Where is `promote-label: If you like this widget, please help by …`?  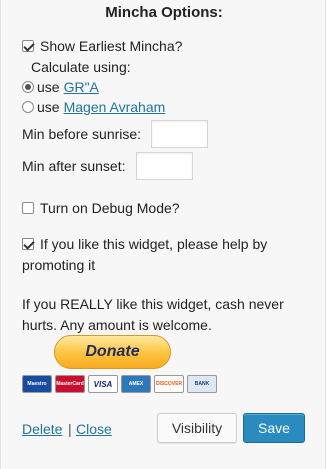 promote-label: If you like this widget, please help by … is located at coordinates (145, 254).